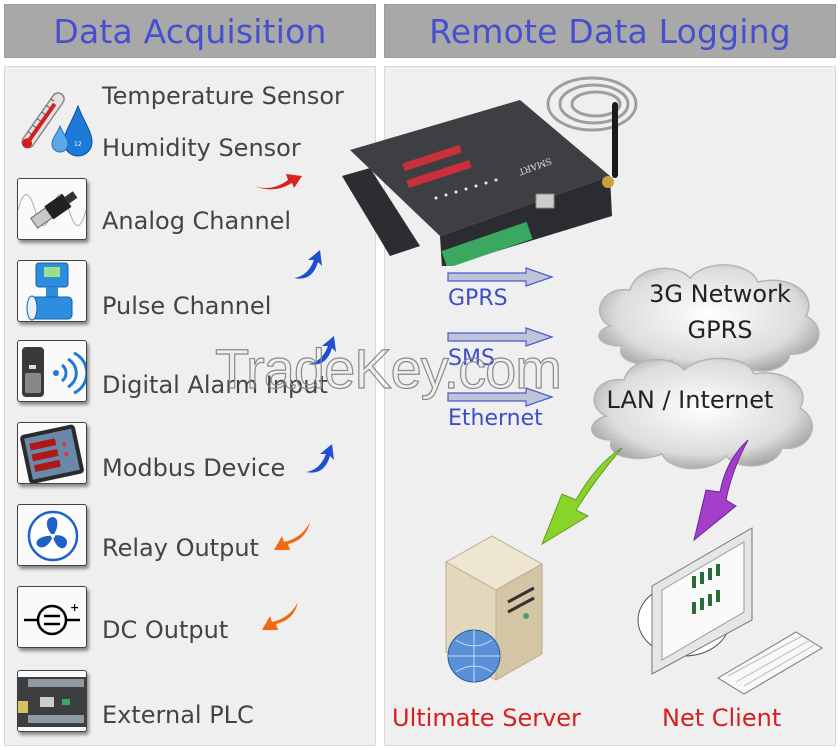  I want to click on fan-icon, so click(53, 536).